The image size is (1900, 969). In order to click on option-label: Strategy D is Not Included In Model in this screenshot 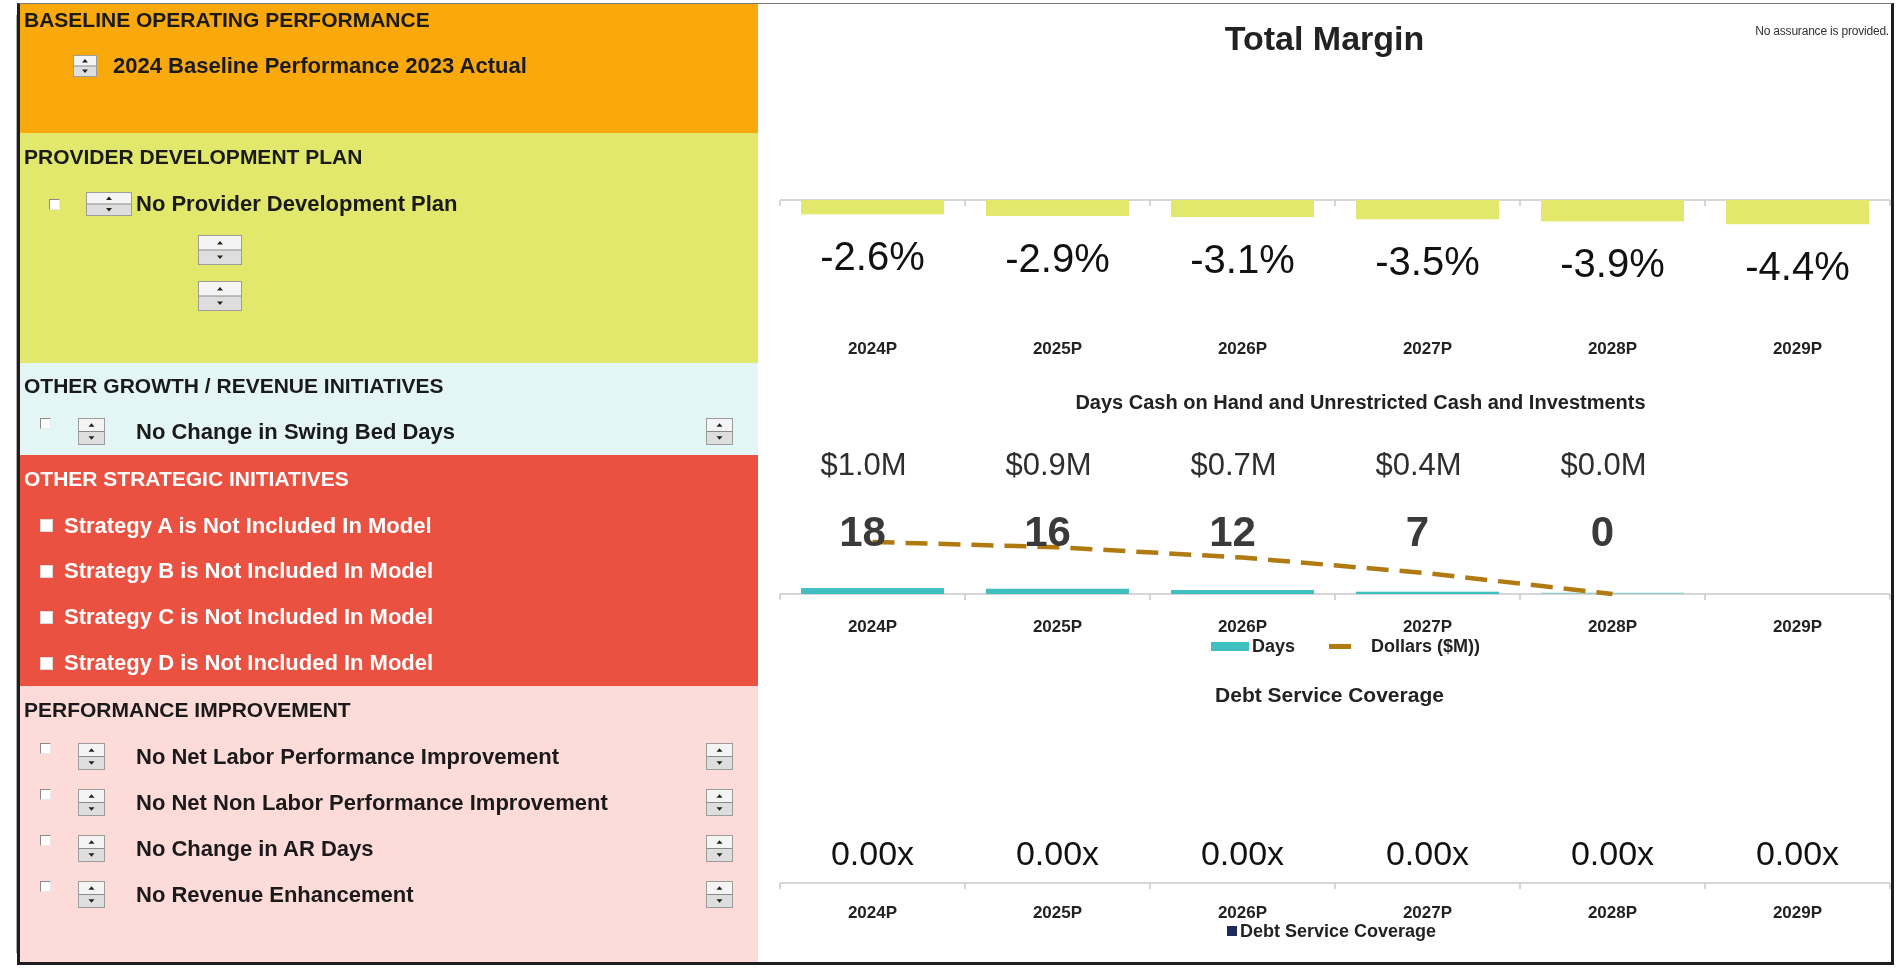, I will do `click(249, 663)`.